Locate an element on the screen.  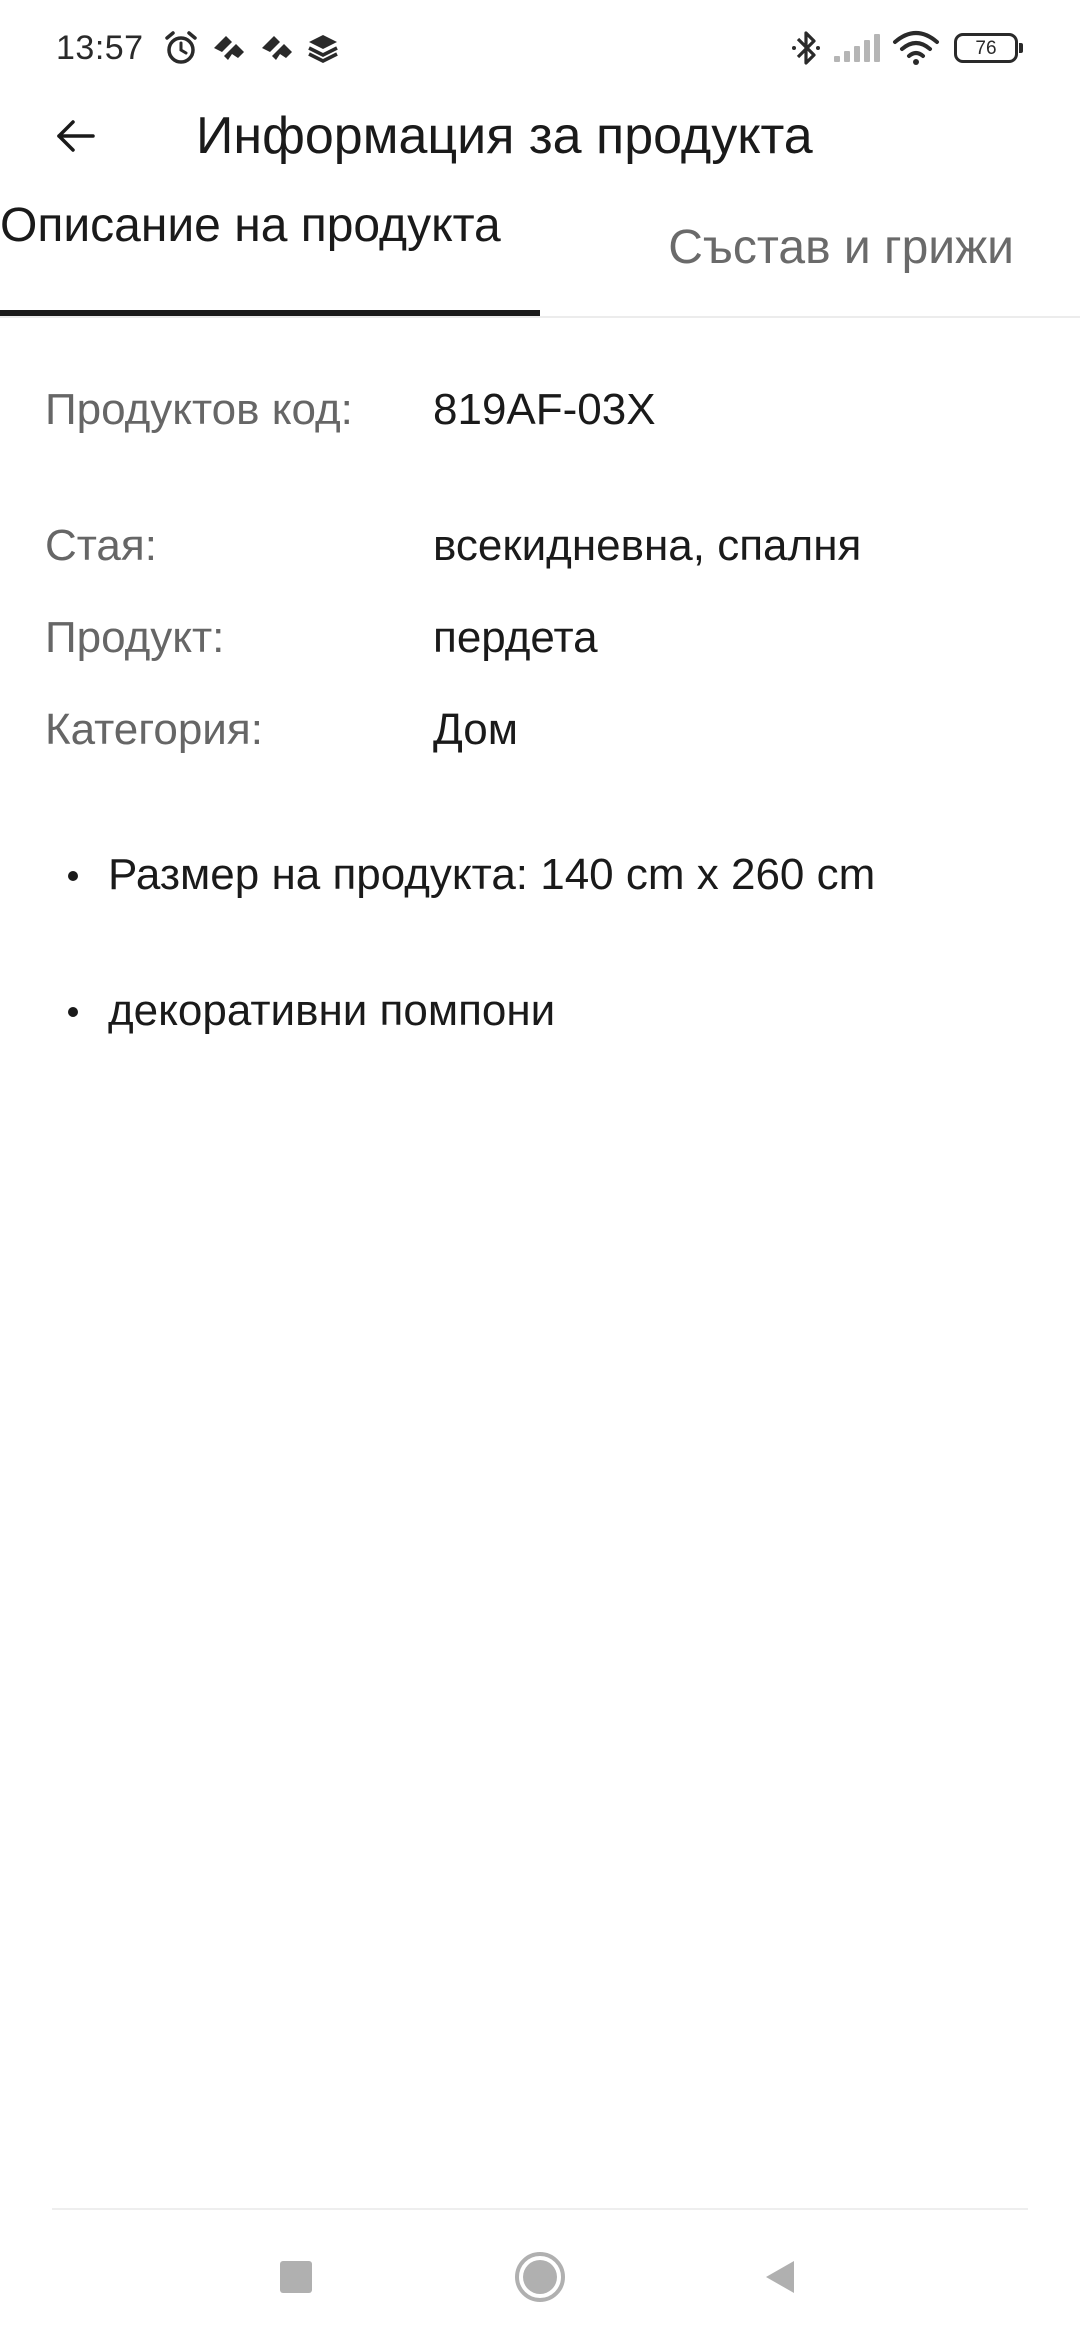
detail-row-product-code: Продуктов код: 819AF-03X is located at coordinates (540, 410).